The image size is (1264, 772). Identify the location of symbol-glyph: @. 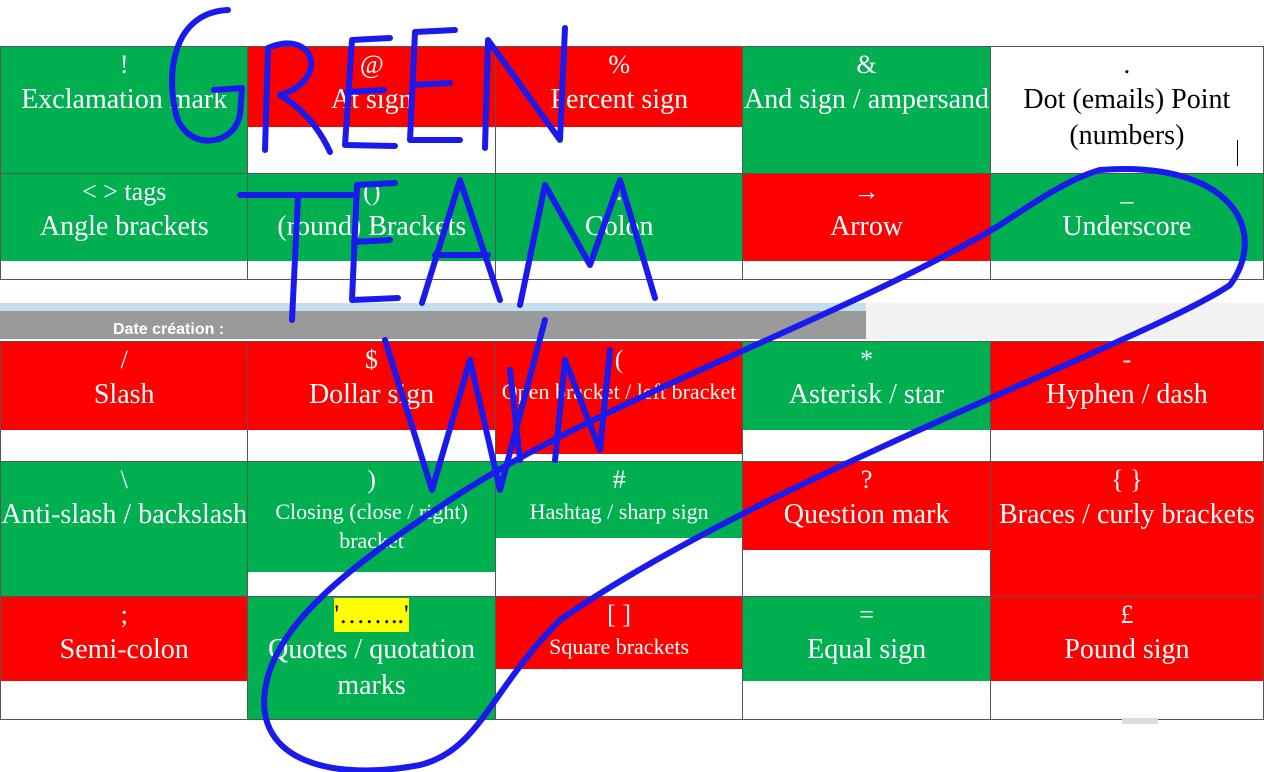
(371, 64).